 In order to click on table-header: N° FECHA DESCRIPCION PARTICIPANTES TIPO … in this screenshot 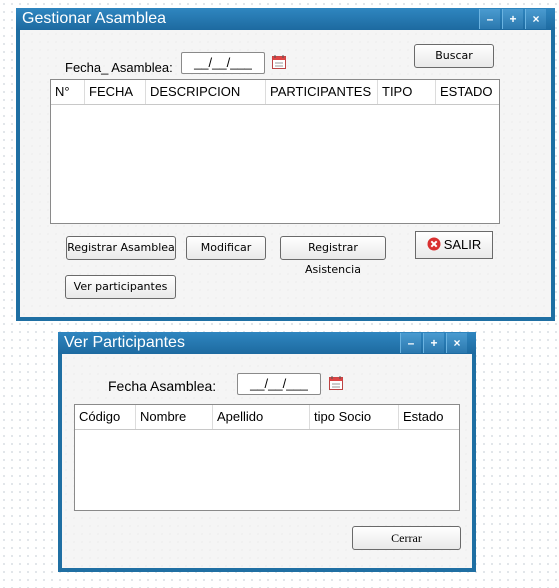, I will do `click(275, 92)`.